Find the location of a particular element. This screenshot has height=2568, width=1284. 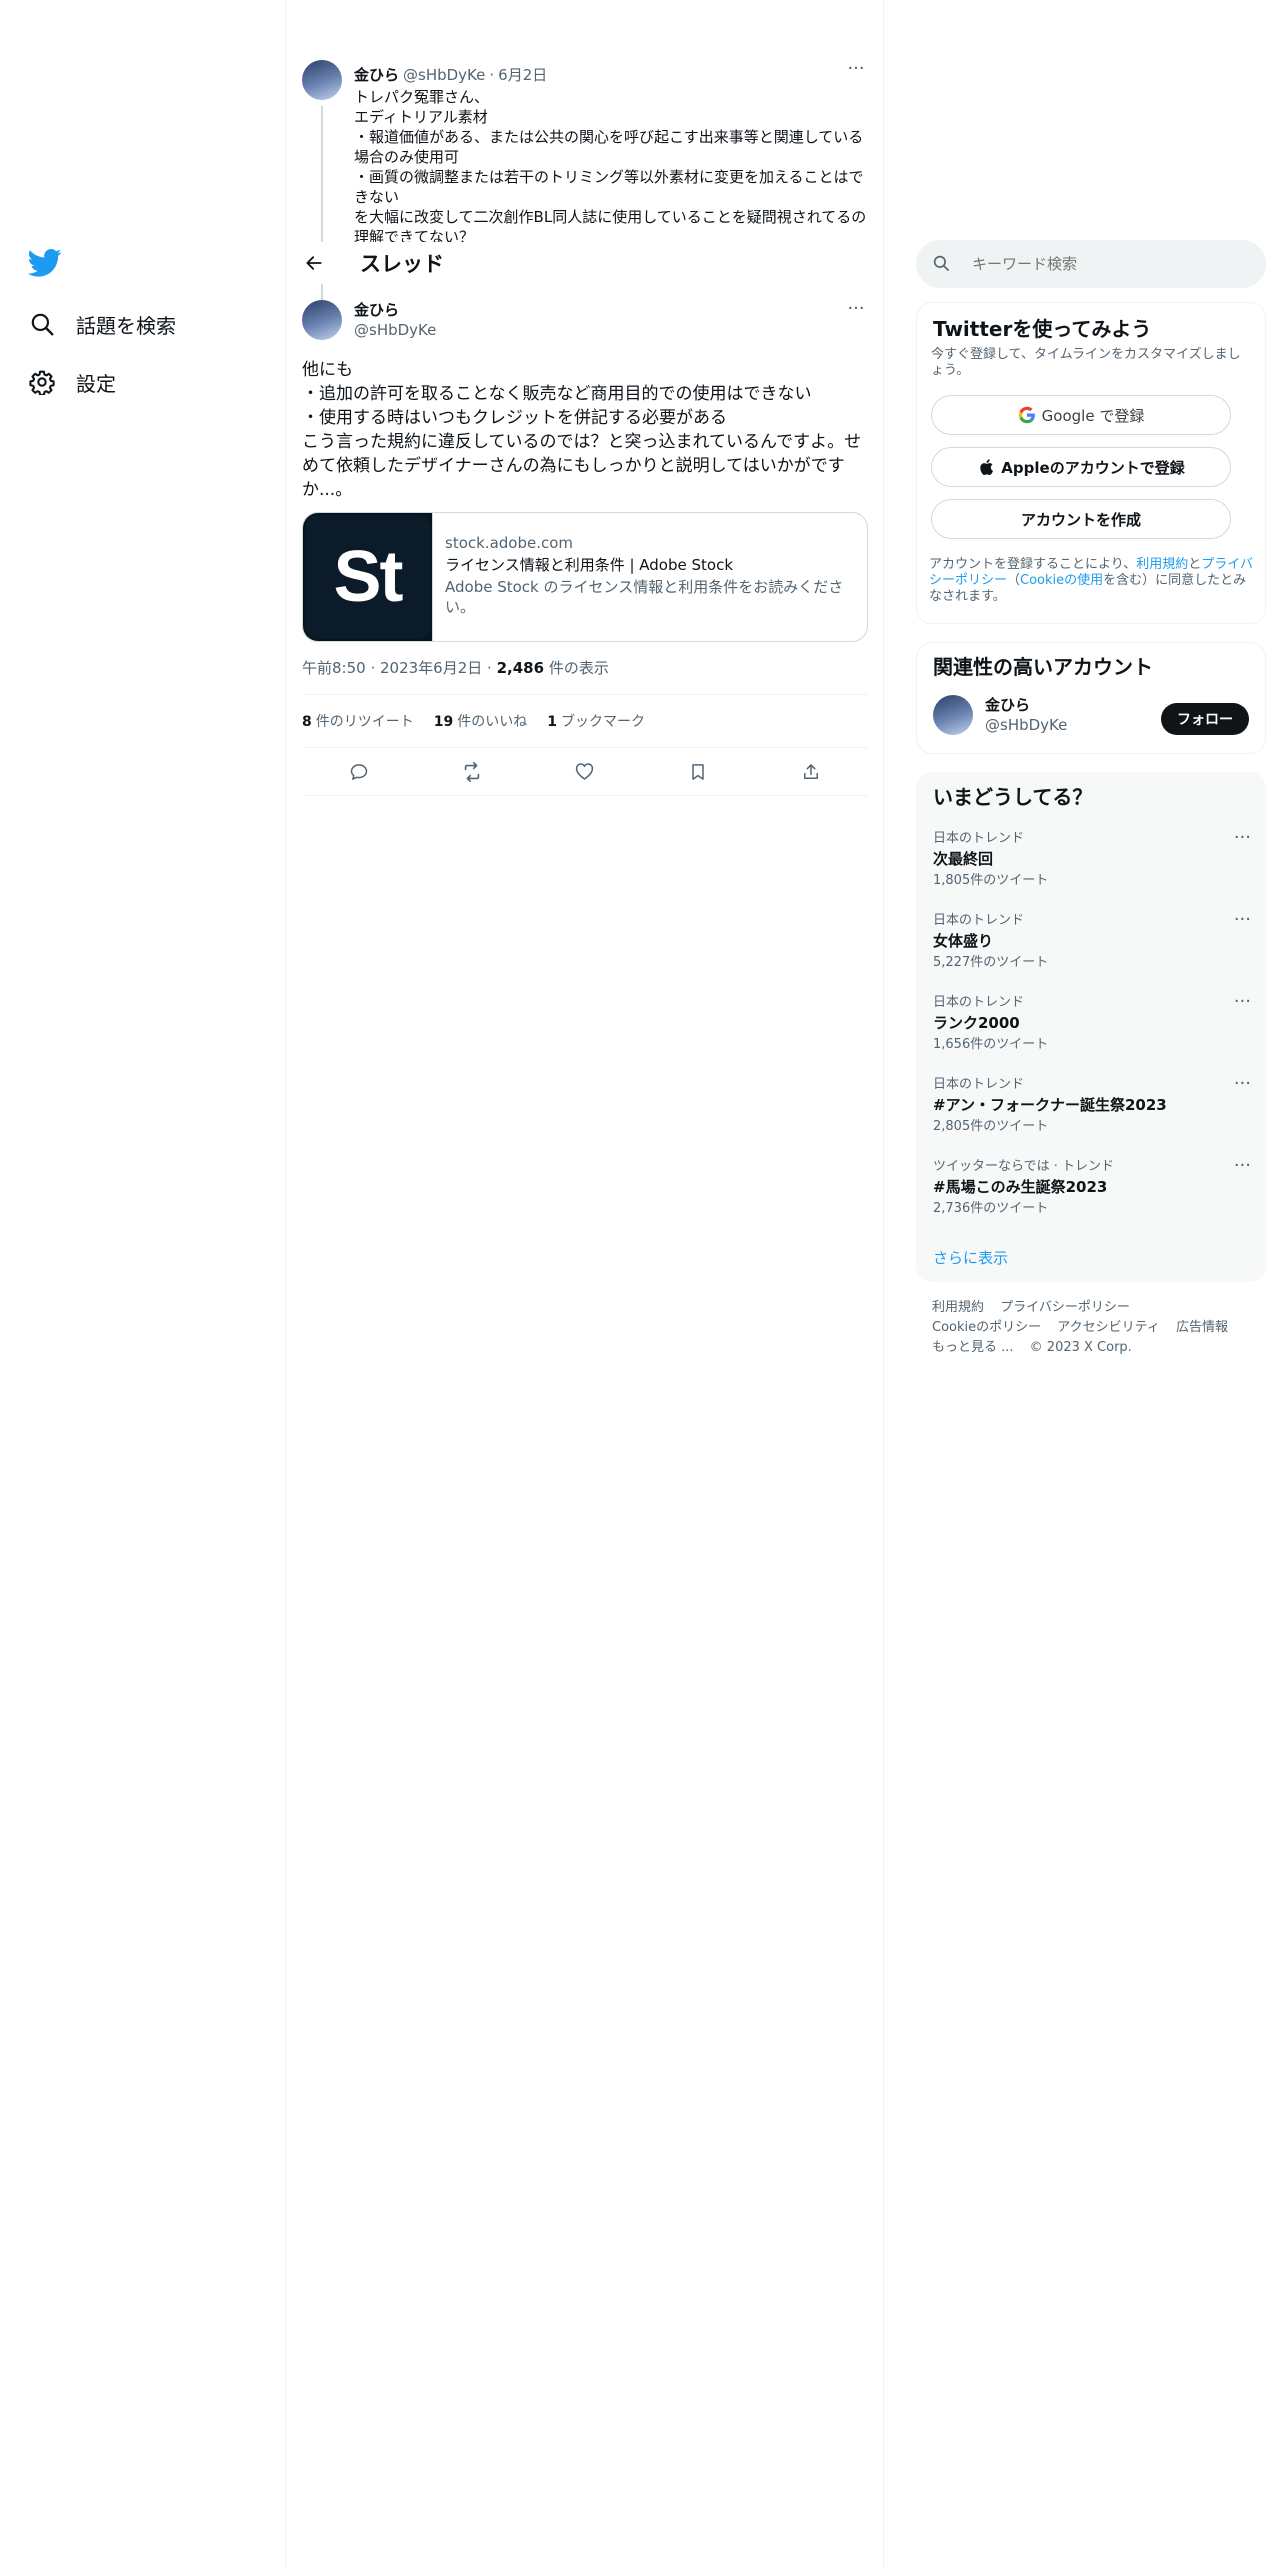

search-input is located at coordinates (1107, 264).